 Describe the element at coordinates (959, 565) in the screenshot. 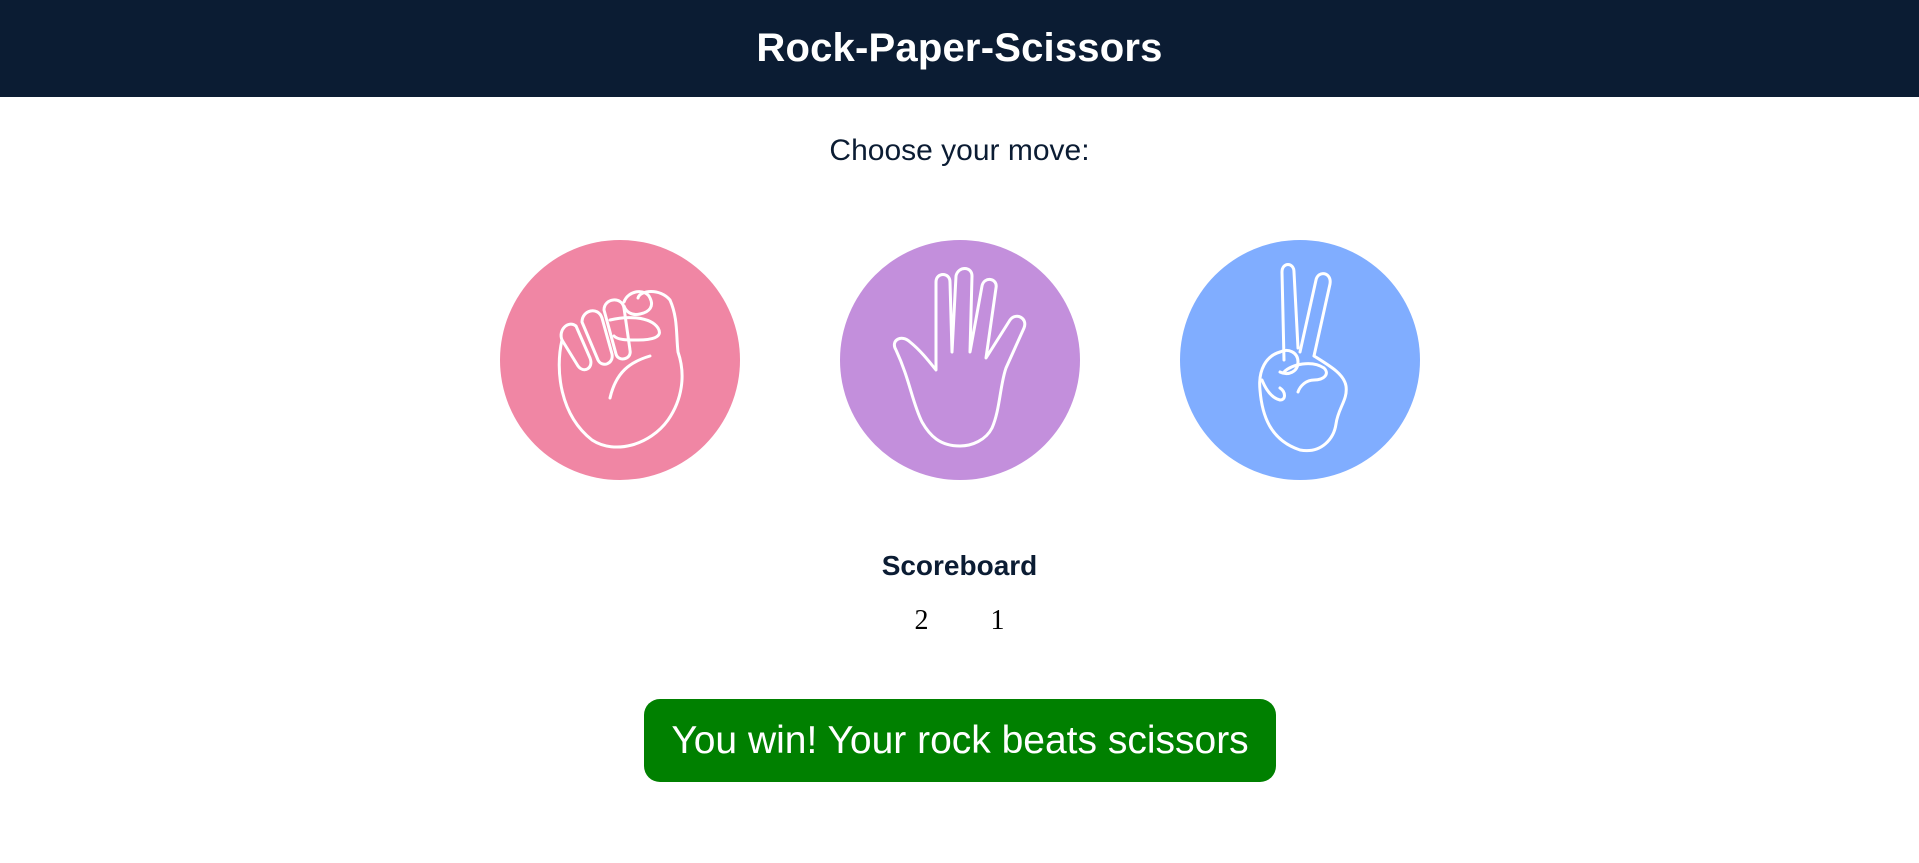

I see `scoreboard-title: Scoreboard` at that location.